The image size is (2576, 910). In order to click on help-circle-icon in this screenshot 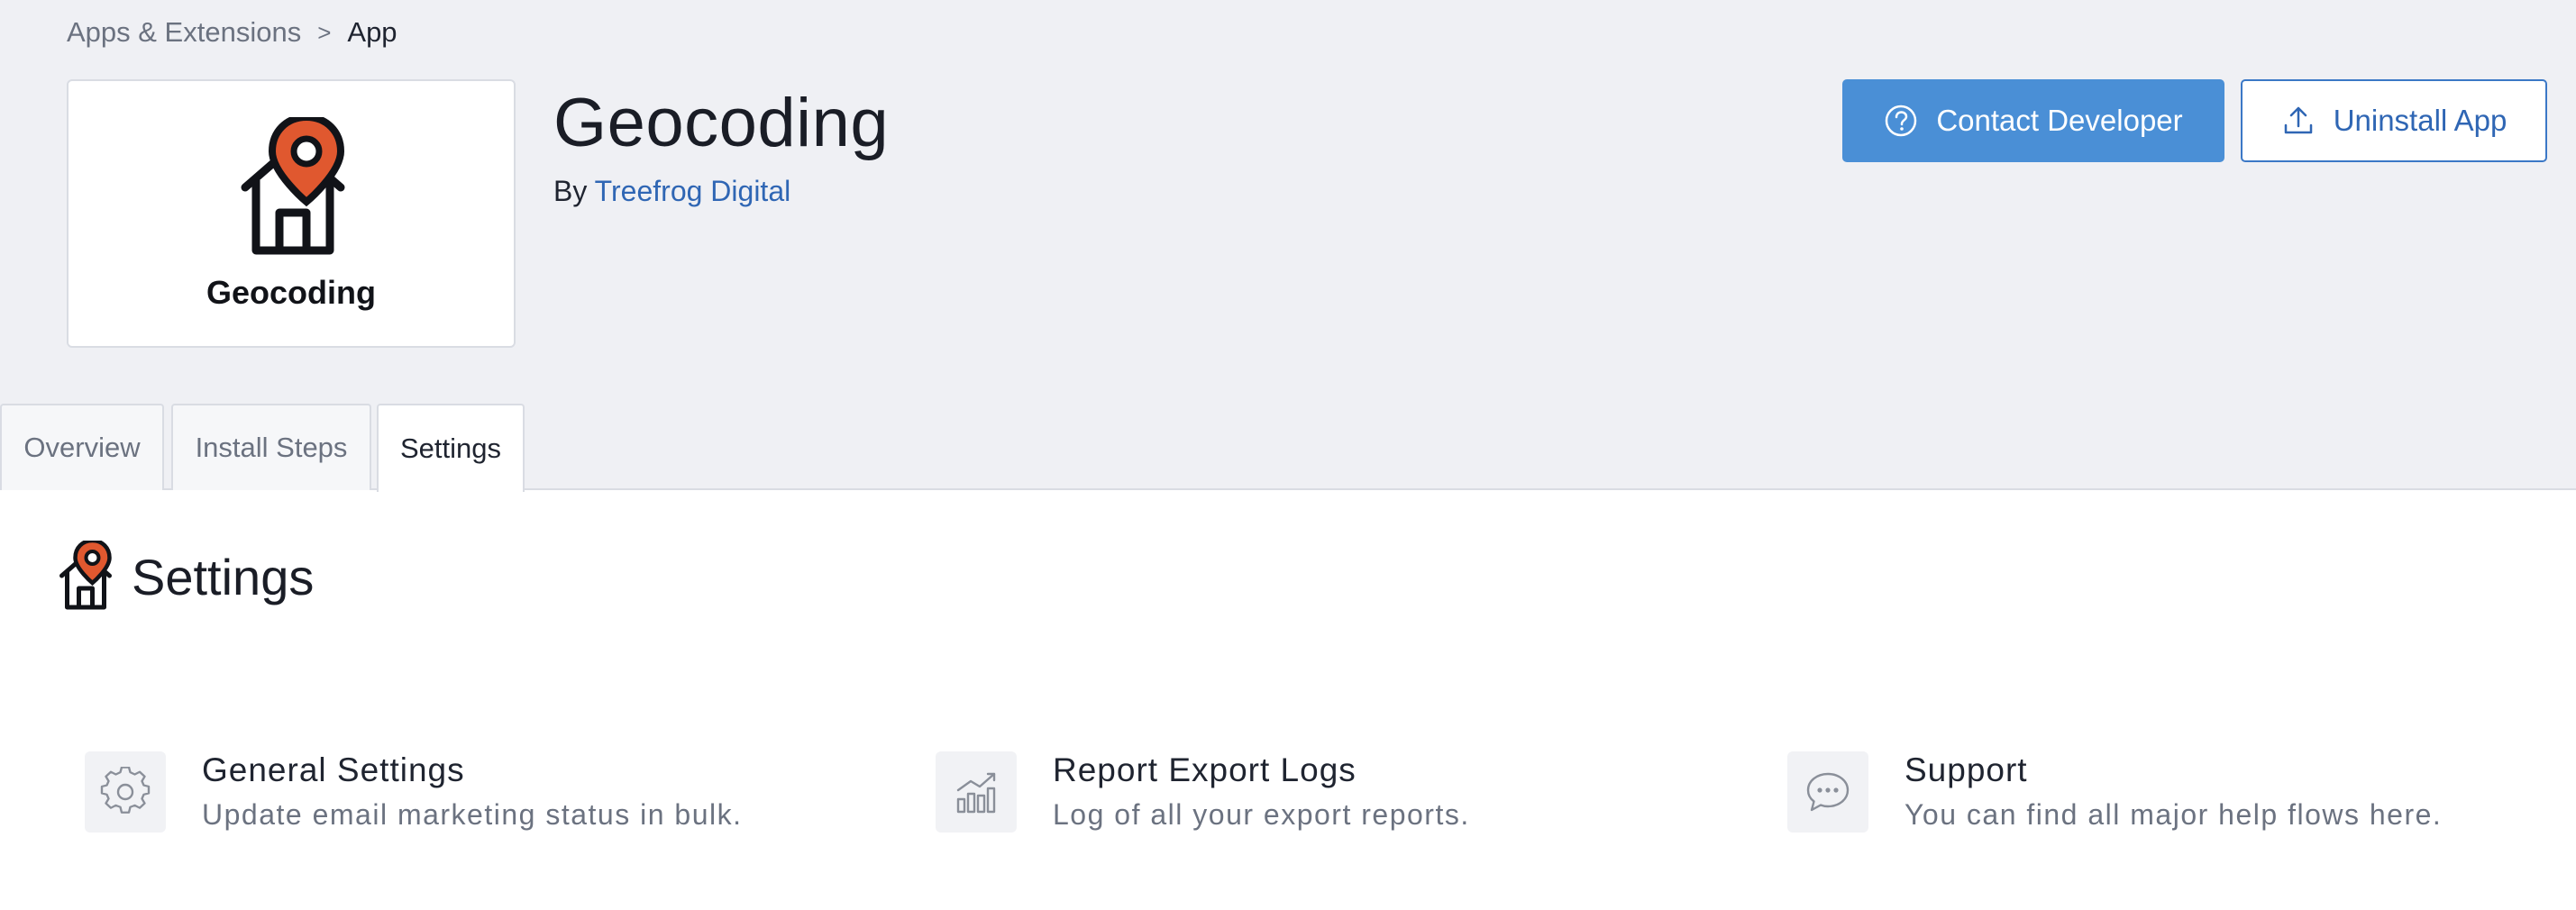, I will do `click(1901, 121)`.